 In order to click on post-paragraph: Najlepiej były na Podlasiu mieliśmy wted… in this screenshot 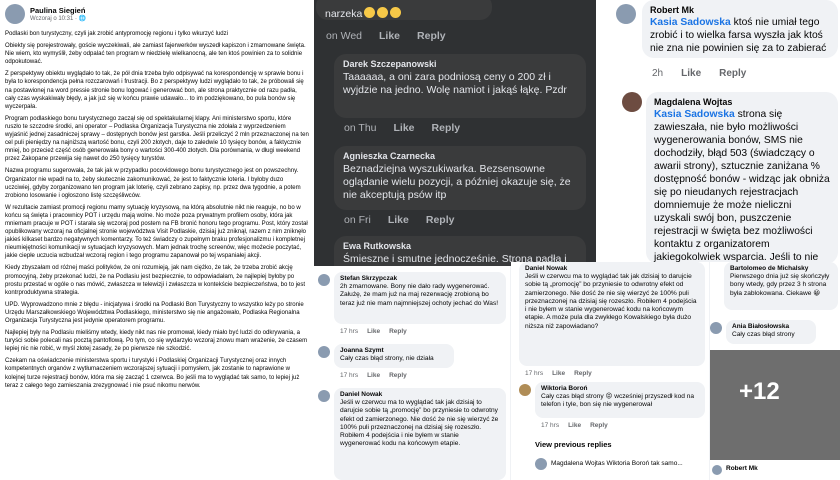, I will do `click(156, 341)`.